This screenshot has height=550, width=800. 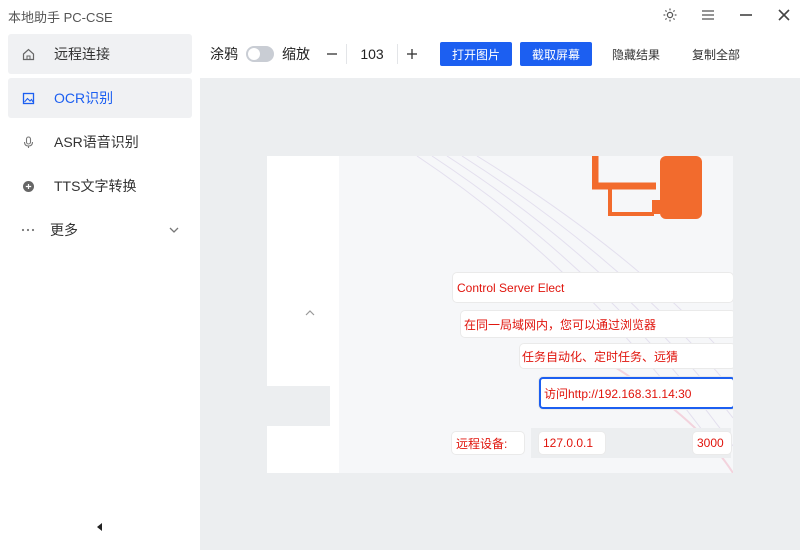 I want to click on caret-left-icon, so click(x=100, y=527).